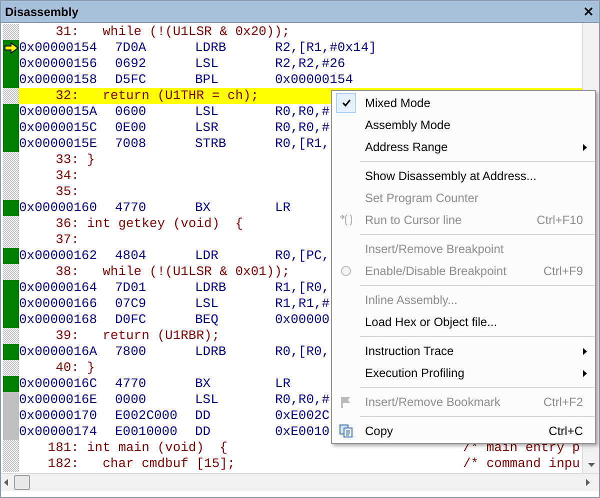  What do you see at coordinates (588, 11) in the screenshot?
I see `close-icon` at bounding box center [588, 11].